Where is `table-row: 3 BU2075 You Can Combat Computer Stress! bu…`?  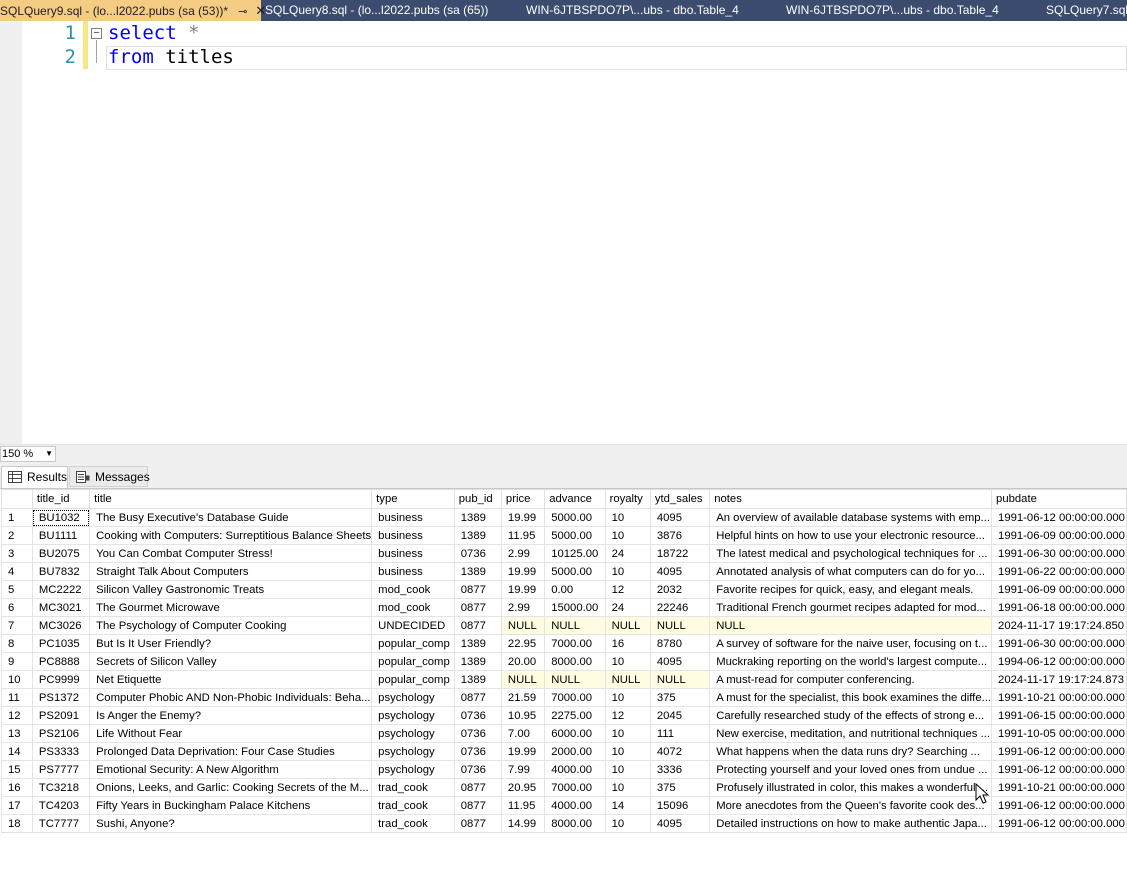
table-row: 3 BU2075 You Can Combat Computer Stress! bu… is located at coordinates (564, 553).